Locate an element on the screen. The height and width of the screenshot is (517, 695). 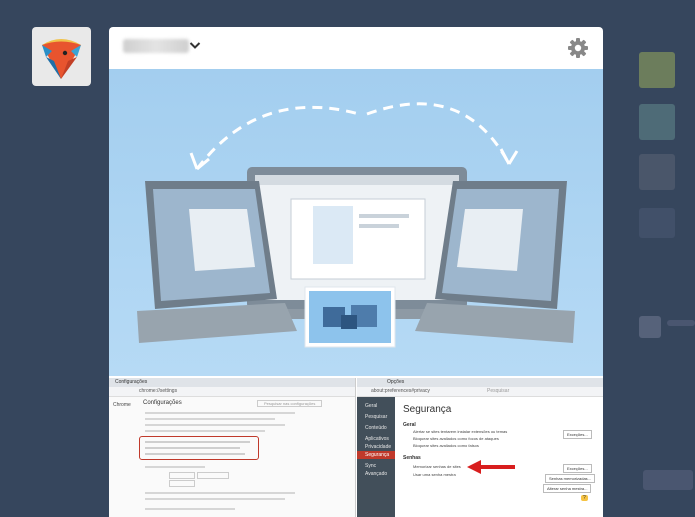
search-input: Pesquisar is located at coordinates (498, 391).